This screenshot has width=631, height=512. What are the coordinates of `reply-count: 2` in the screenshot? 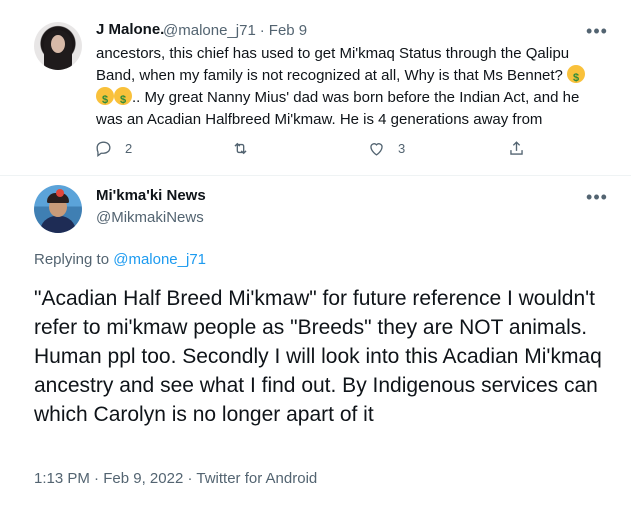 It's located at (129, 148).